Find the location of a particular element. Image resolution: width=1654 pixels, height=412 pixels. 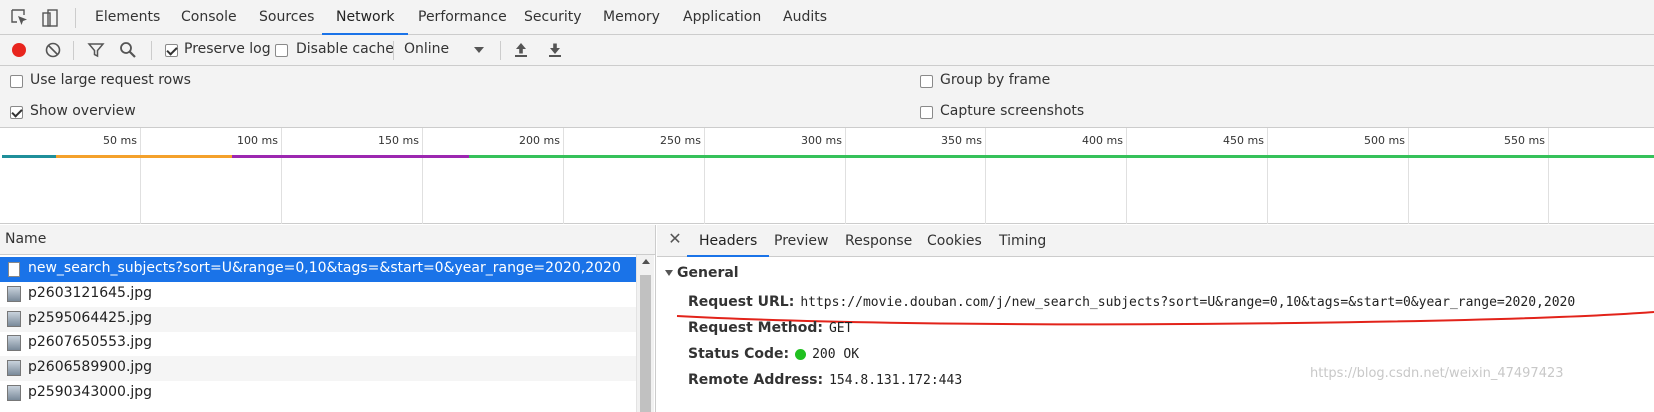

timeline-tick-label: 150 ms is located at coordinates (398, 140).